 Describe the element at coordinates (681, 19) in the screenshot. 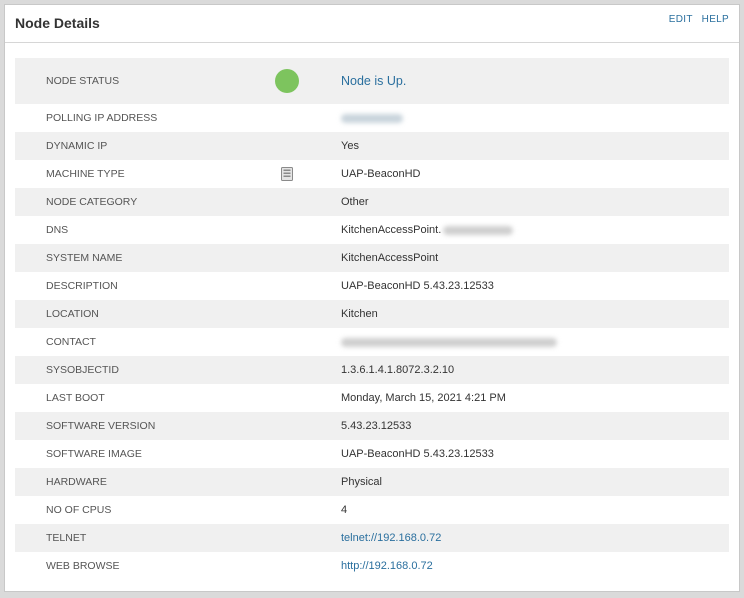

I see `edit-link: EDIT` at that location.